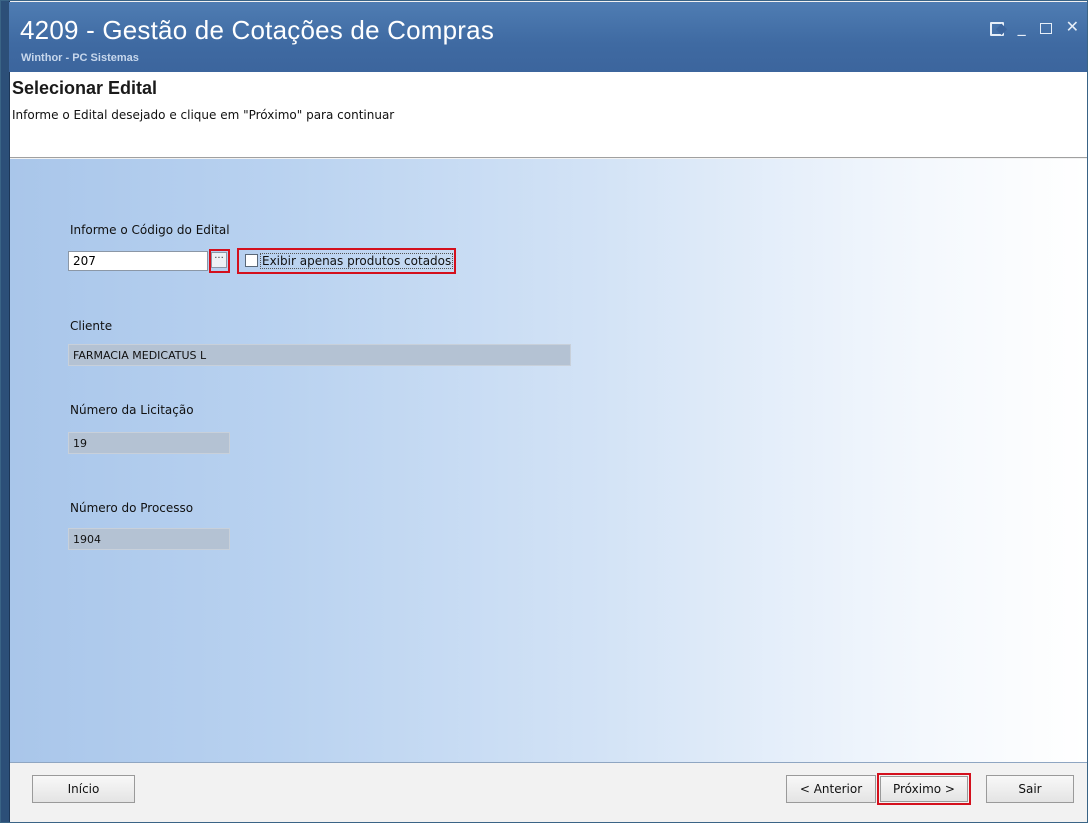 The width and height of the screenshot is (1088, 823). What do you see at coordinates (1045, 28) in the screenshot?
I see `maximize-icon` at bounding box center [1045, 28].